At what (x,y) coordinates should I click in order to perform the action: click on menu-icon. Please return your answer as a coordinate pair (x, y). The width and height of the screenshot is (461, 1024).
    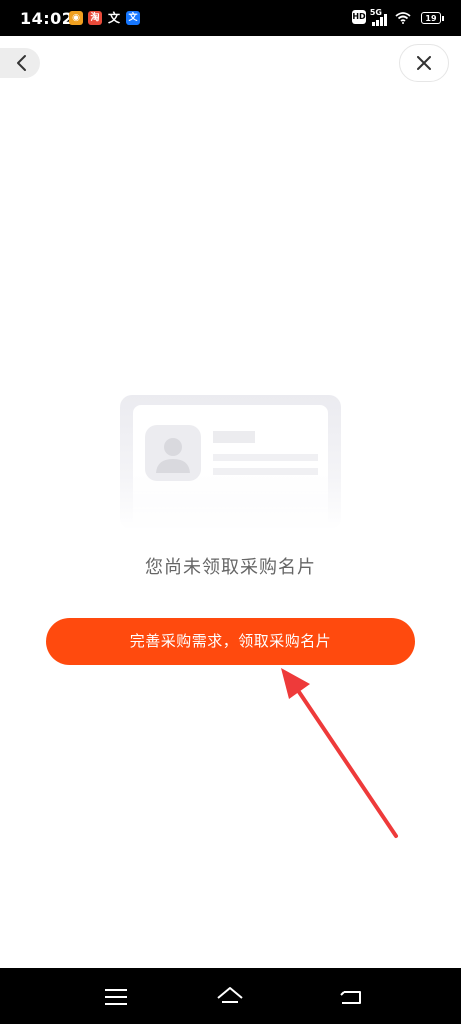
    Looking at the image, I should click on (116, 997).